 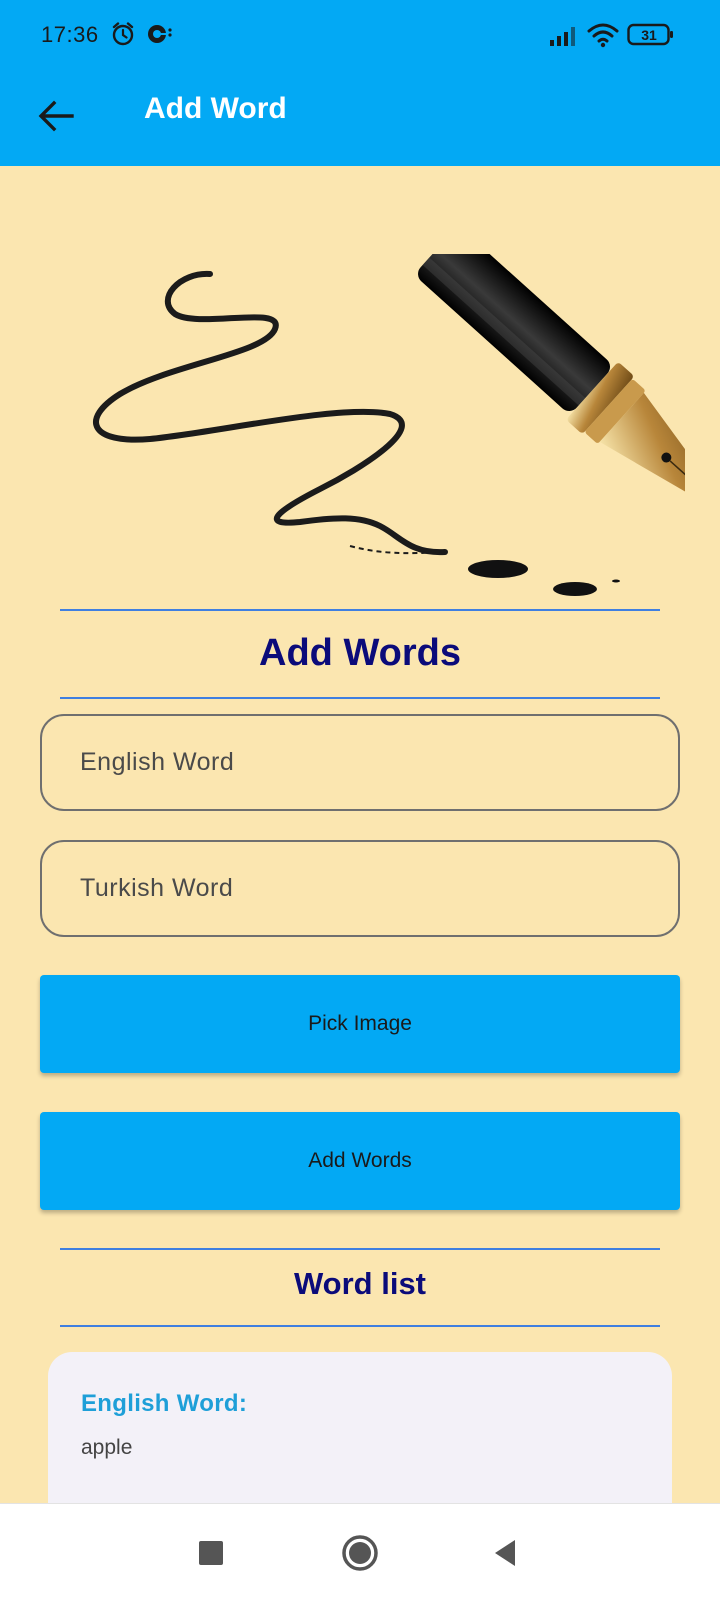 I want to click on home-button, so click(x=360, y=1553).